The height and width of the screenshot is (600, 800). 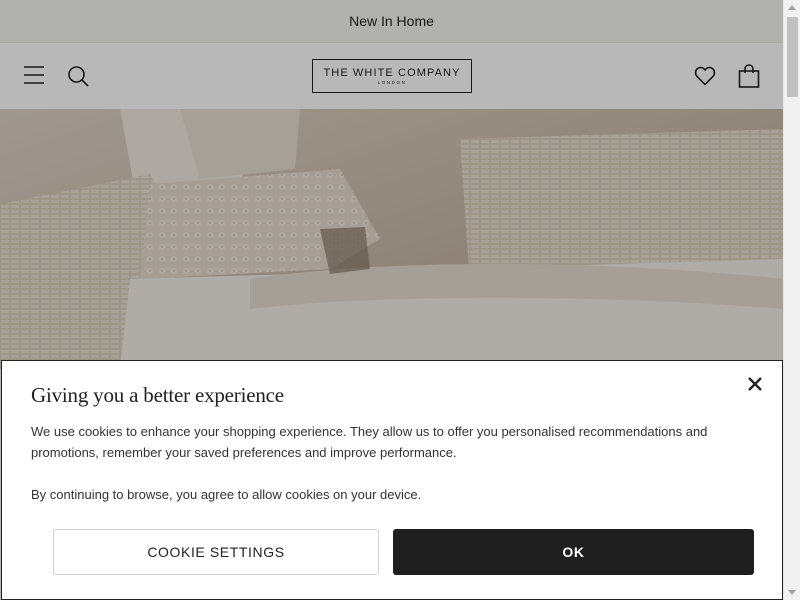 I want to click on heart-icon, so click(x=705, y=76).